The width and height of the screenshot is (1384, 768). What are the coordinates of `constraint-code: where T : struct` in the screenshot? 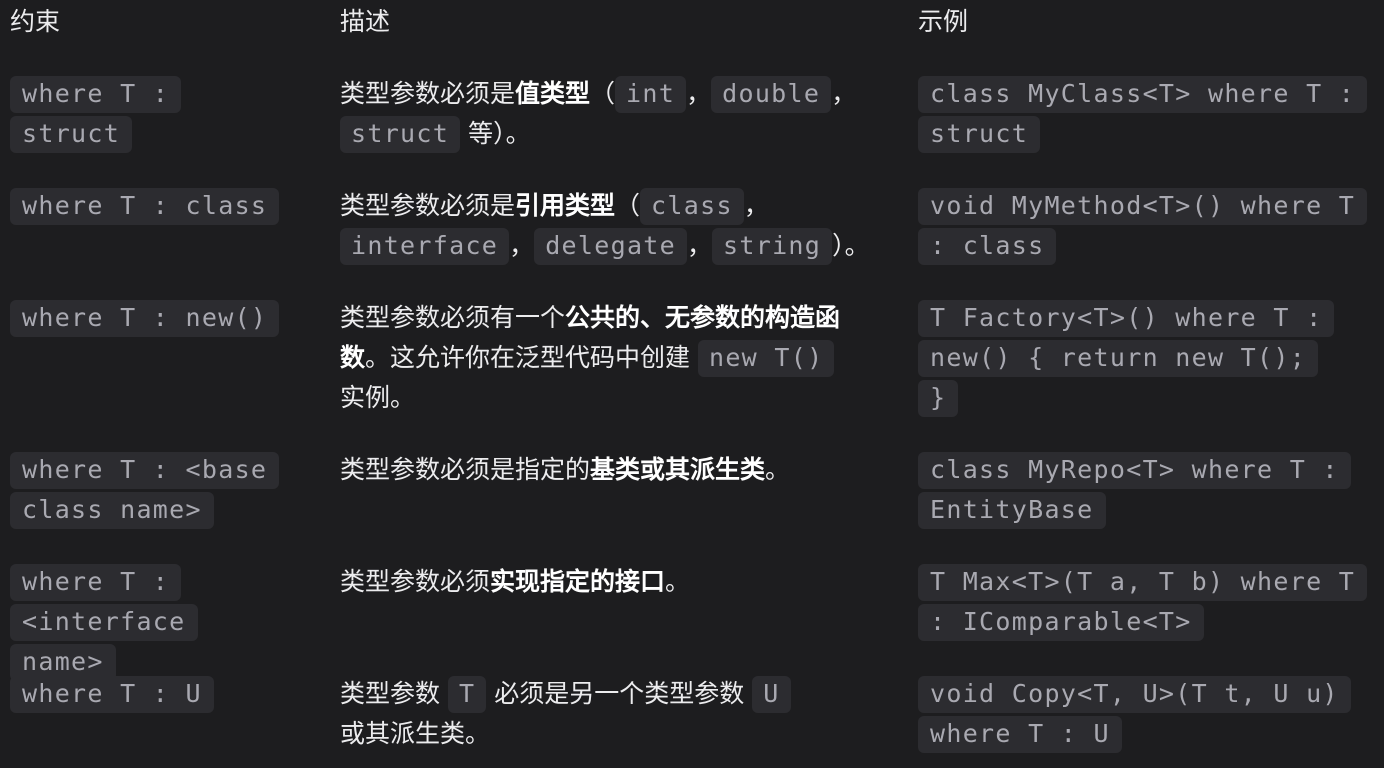 It's located at (96, 114).